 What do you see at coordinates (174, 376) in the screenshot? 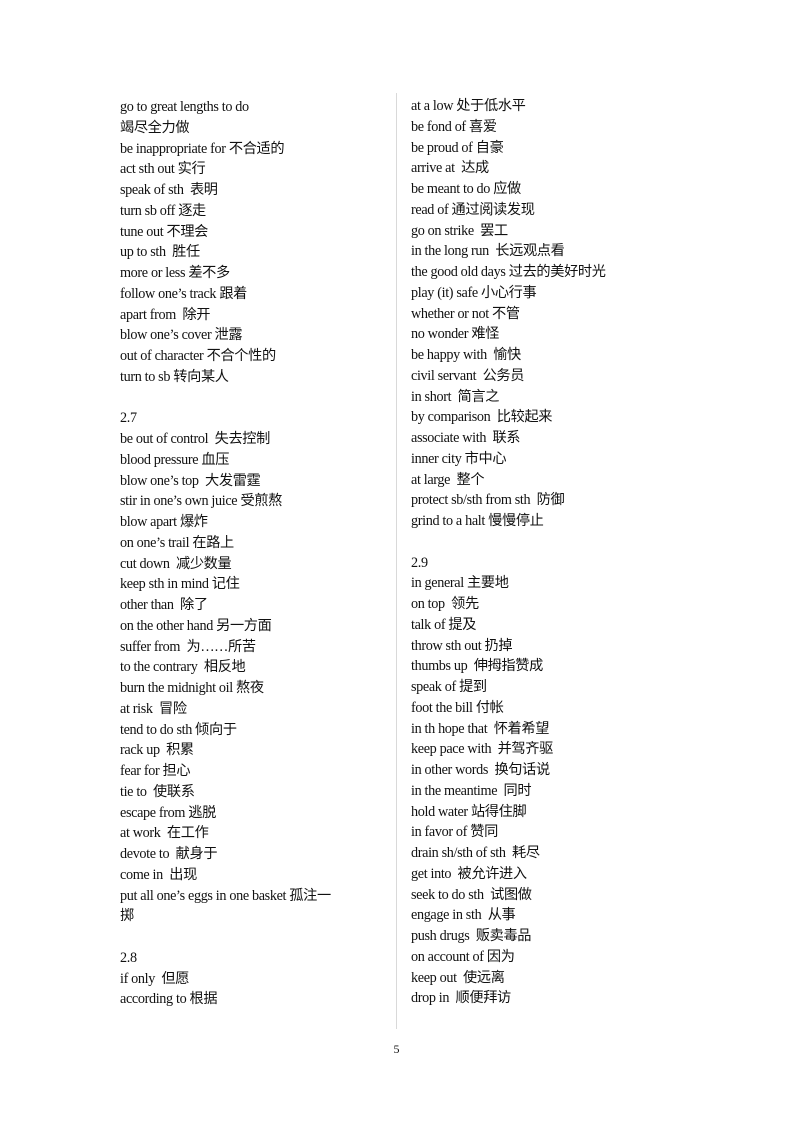
I see `vocab-entry: turn to sb 转向某人` at bounding box center [174, 376].